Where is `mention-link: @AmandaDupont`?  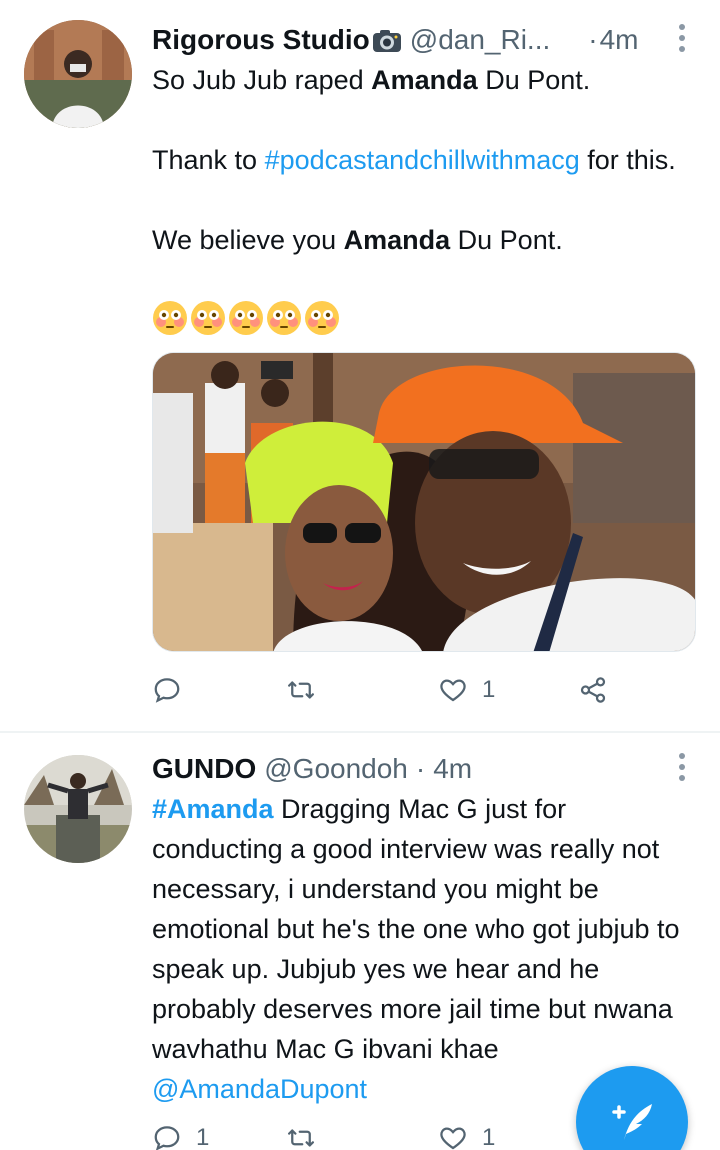 mention-link: @AmandaDupont is located at coordinates (259, 1089).